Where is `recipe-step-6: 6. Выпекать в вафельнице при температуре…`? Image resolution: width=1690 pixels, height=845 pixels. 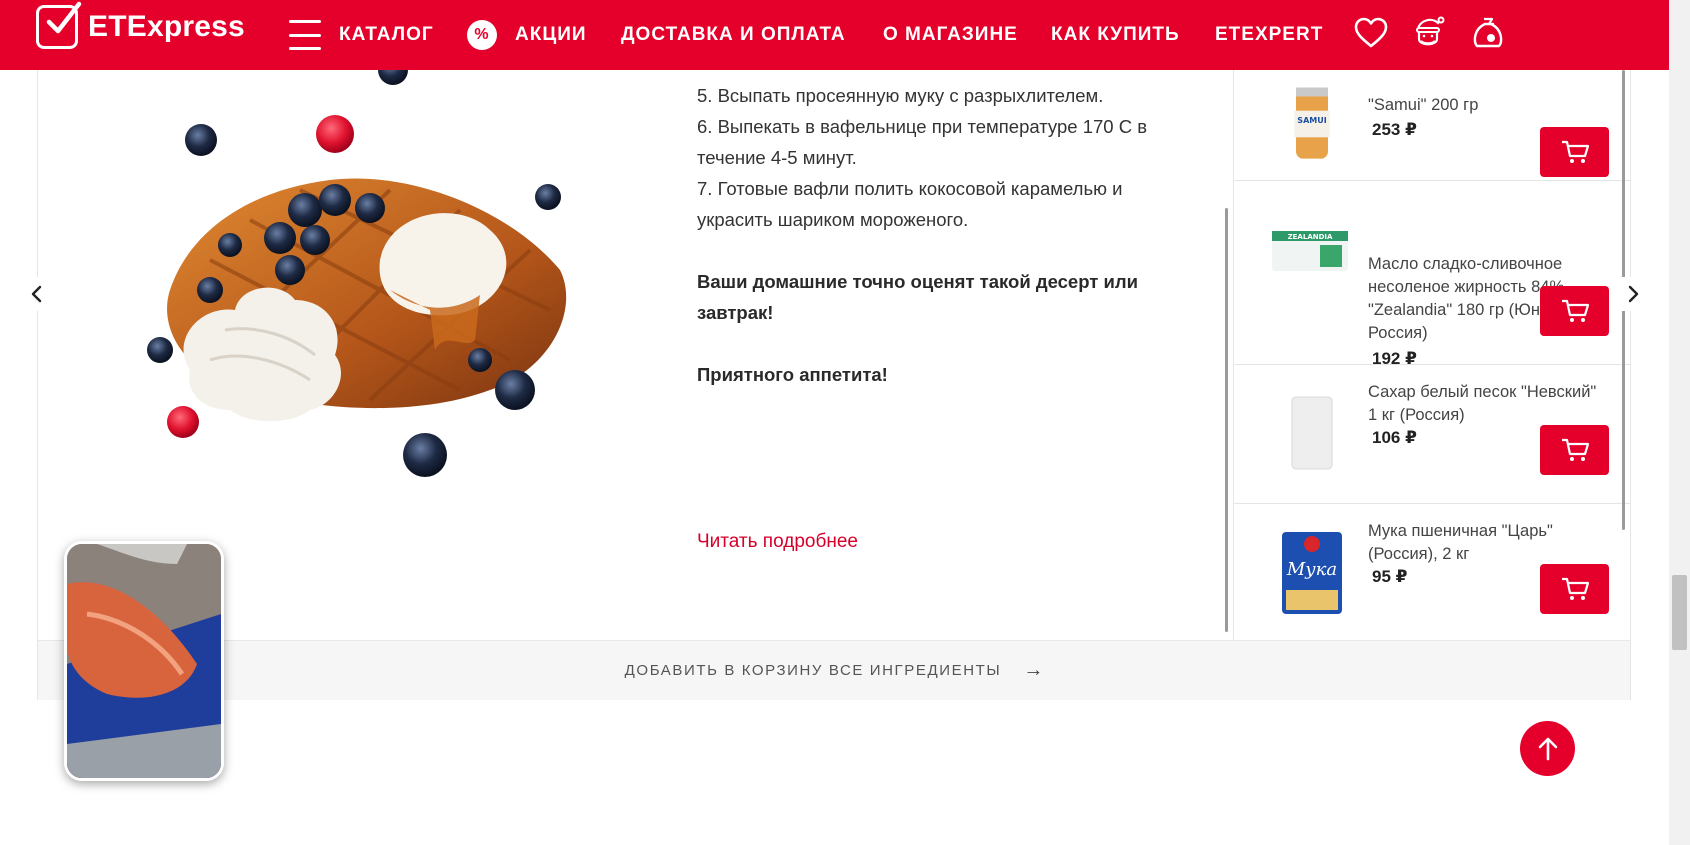
recipe-step-6: 6. Выпекать в вафельнице при температуре… is located at coordinates (922, 142).